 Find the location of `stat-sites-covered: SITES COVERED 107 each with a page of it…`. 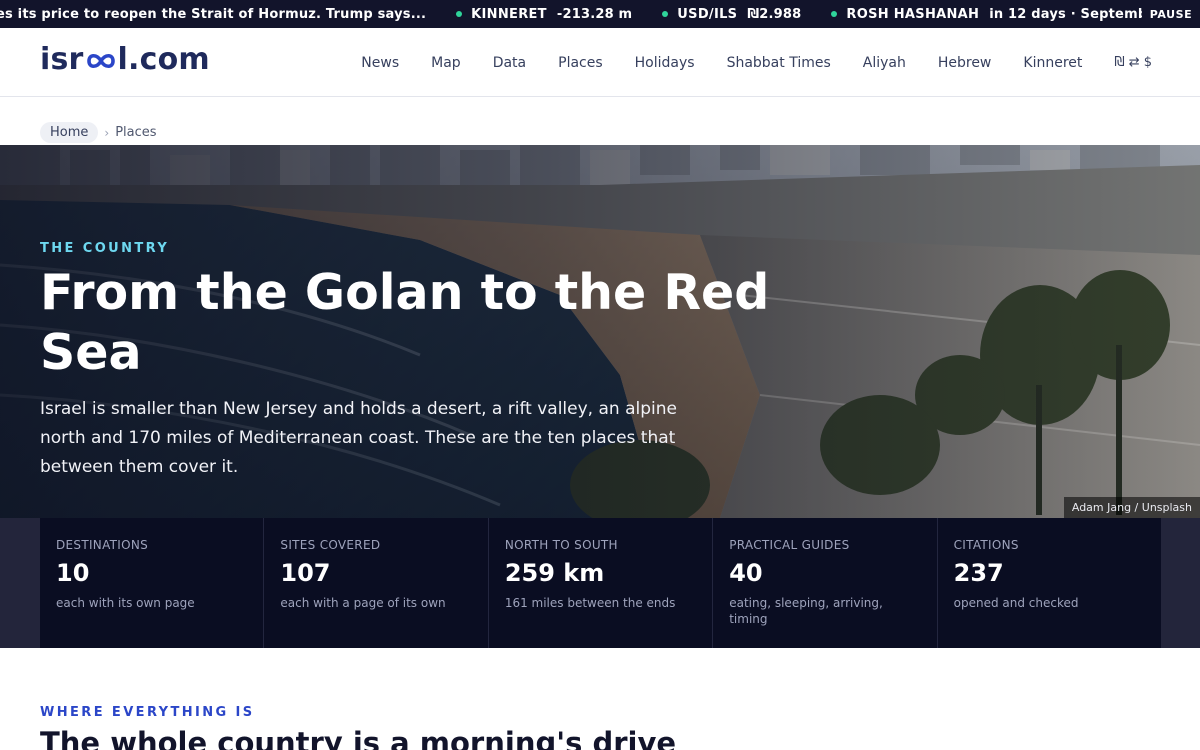

stat-sites-covered: SITES COVERED 107 each with a page of it… is located at coordinates (376, 583).